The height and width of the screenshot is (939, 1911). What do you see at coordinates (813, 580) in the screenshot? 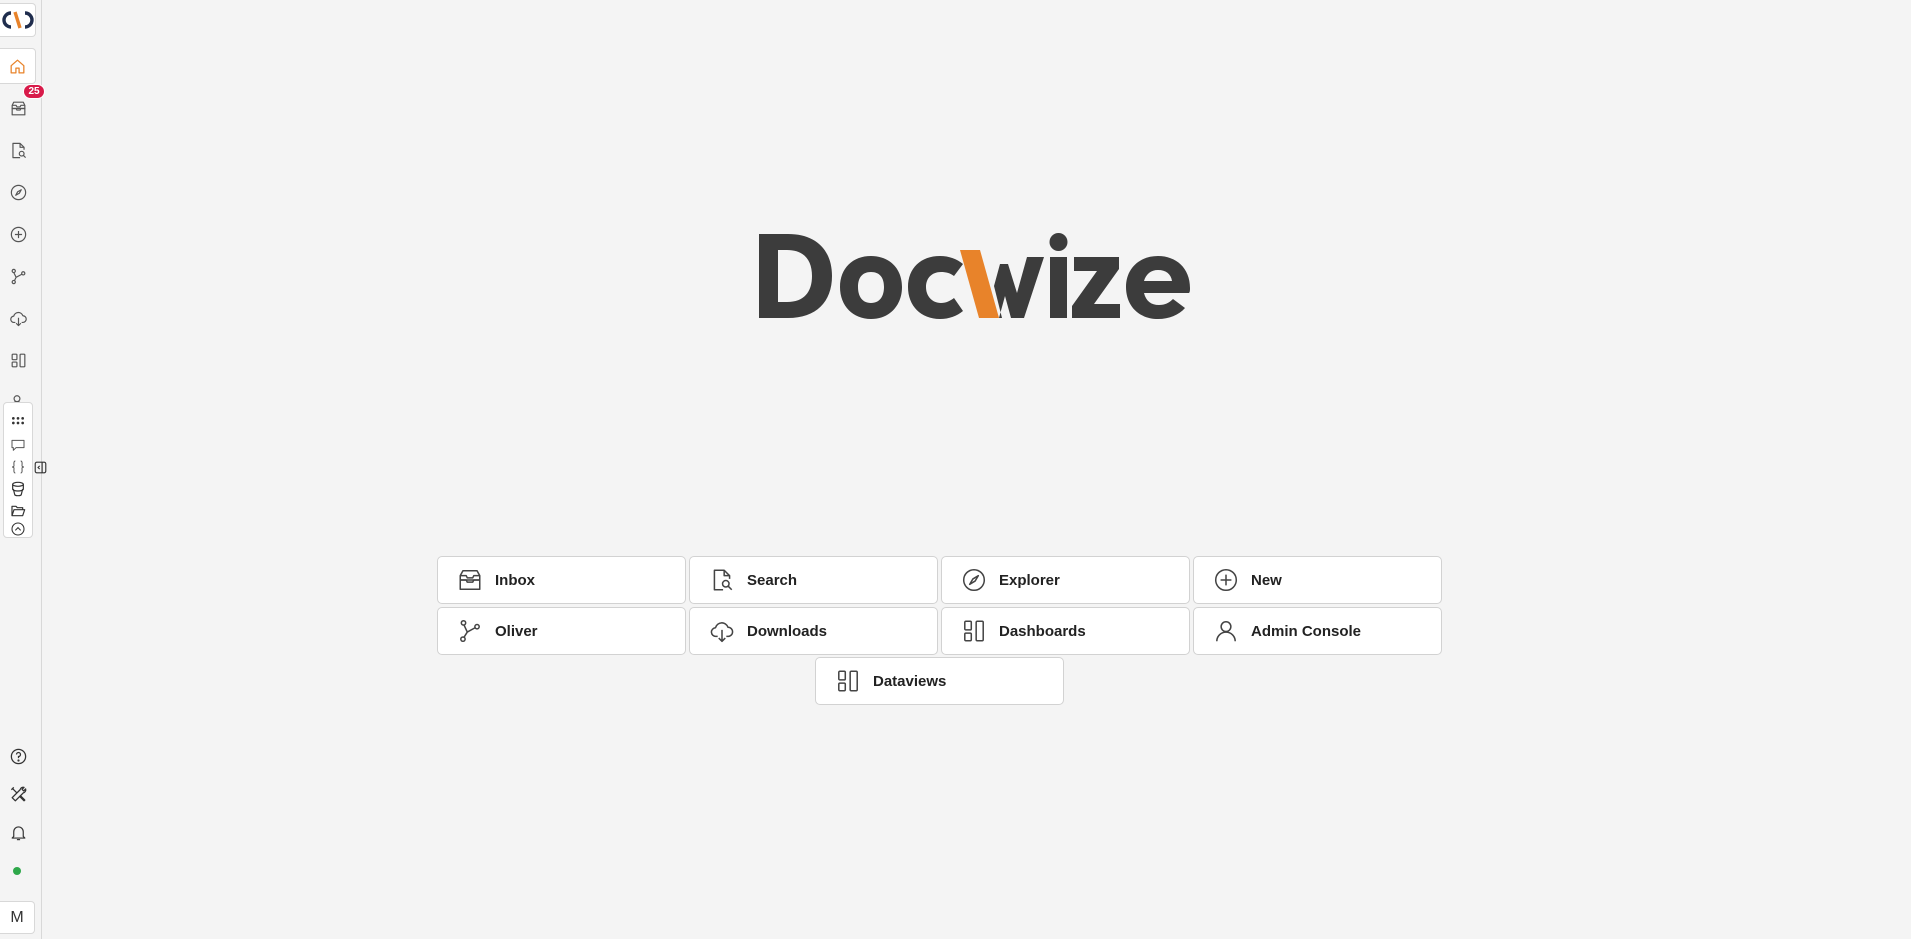
I see `tile-search: Search` at bounding box center [813, 580].